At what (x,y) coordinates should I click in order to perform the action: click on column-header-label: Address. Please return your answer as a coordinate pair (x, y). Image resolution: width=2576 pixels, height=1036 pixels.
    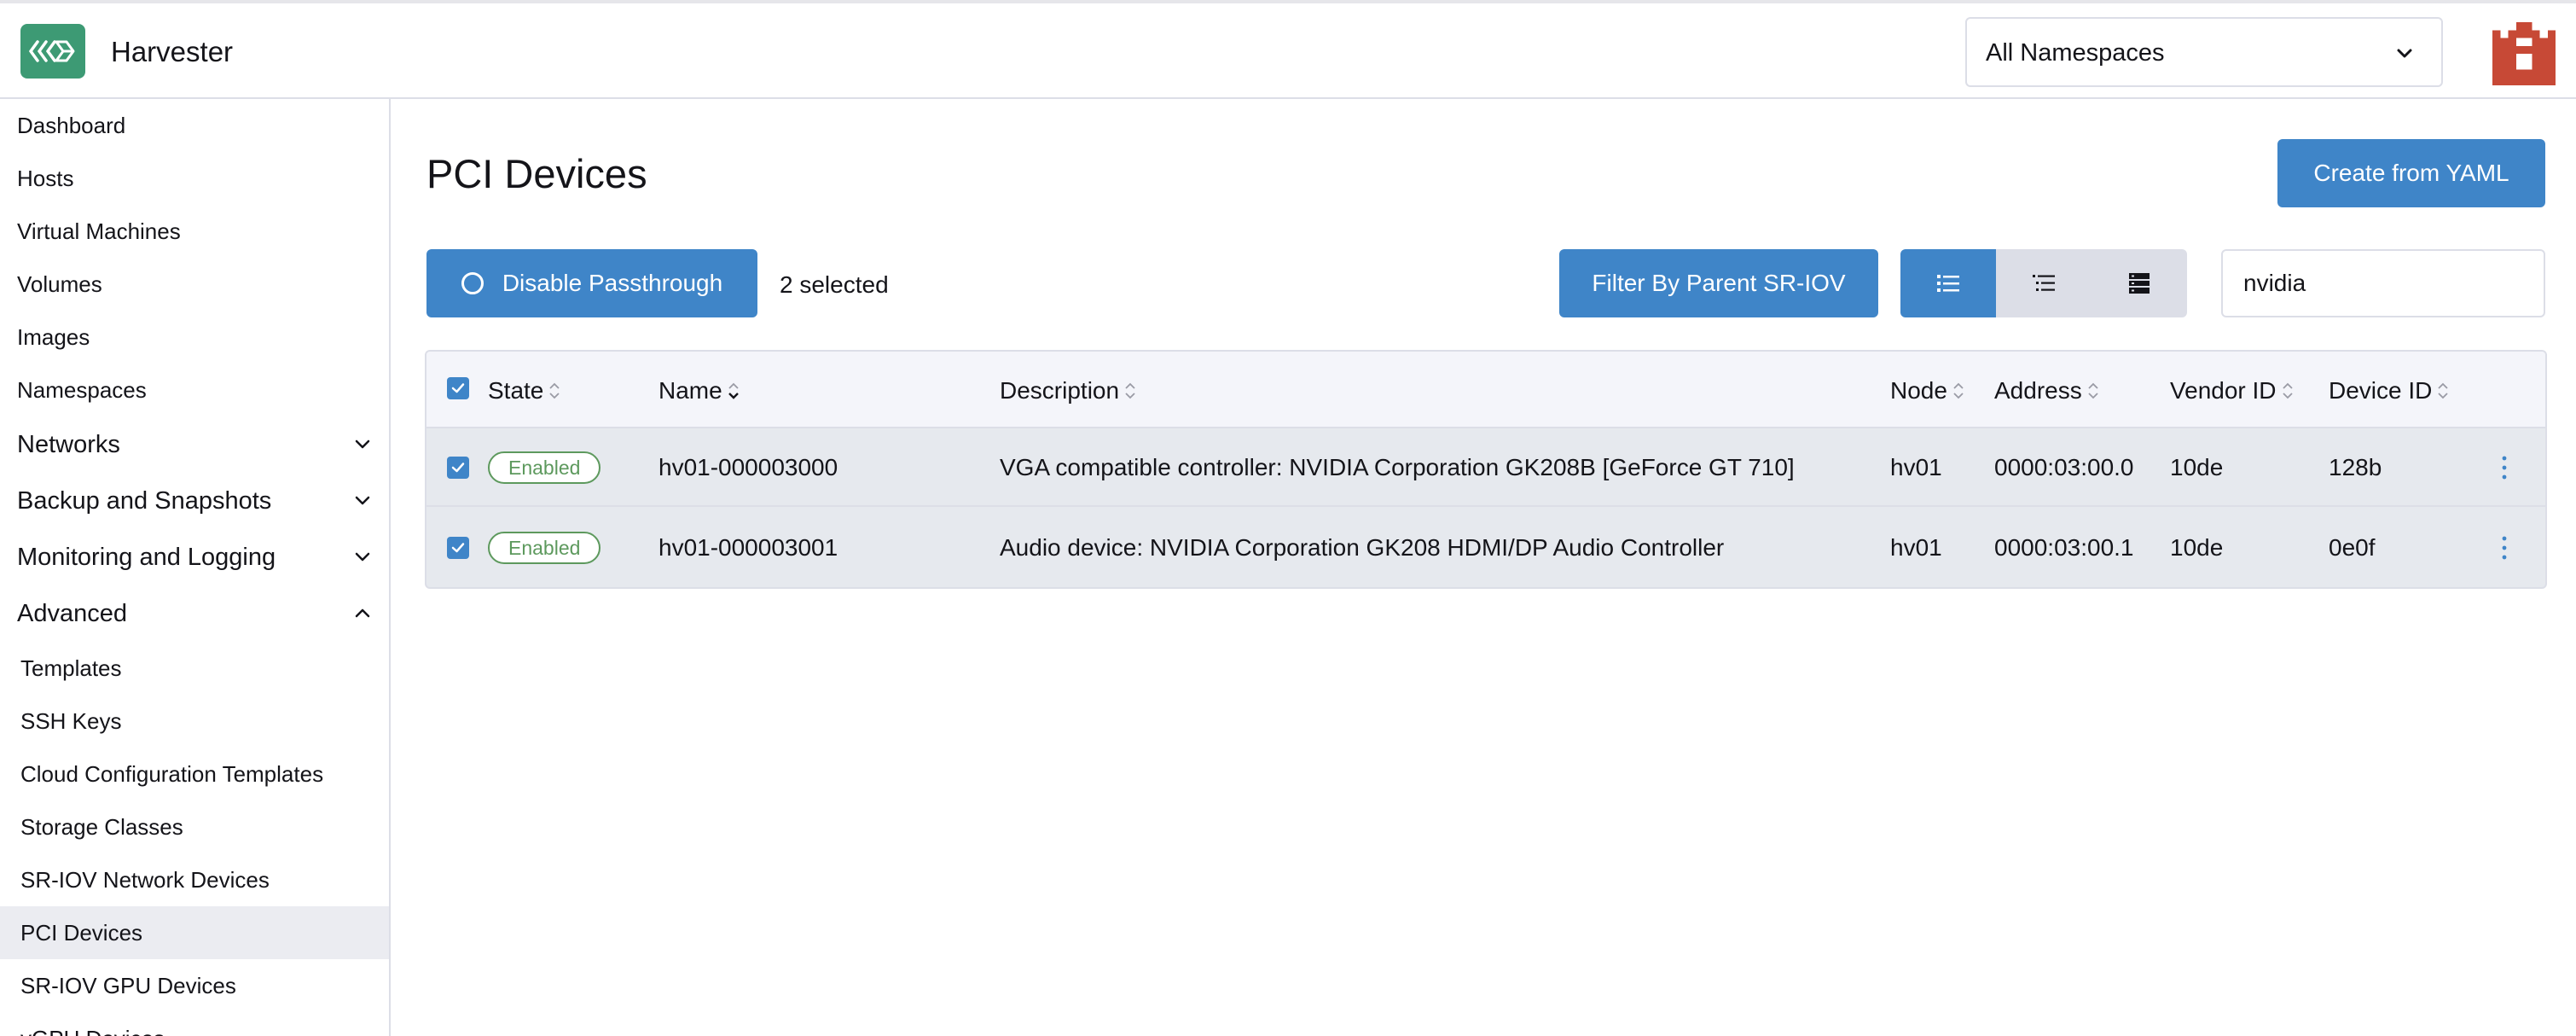
    Looking at the image, I should click on (2038, 390).